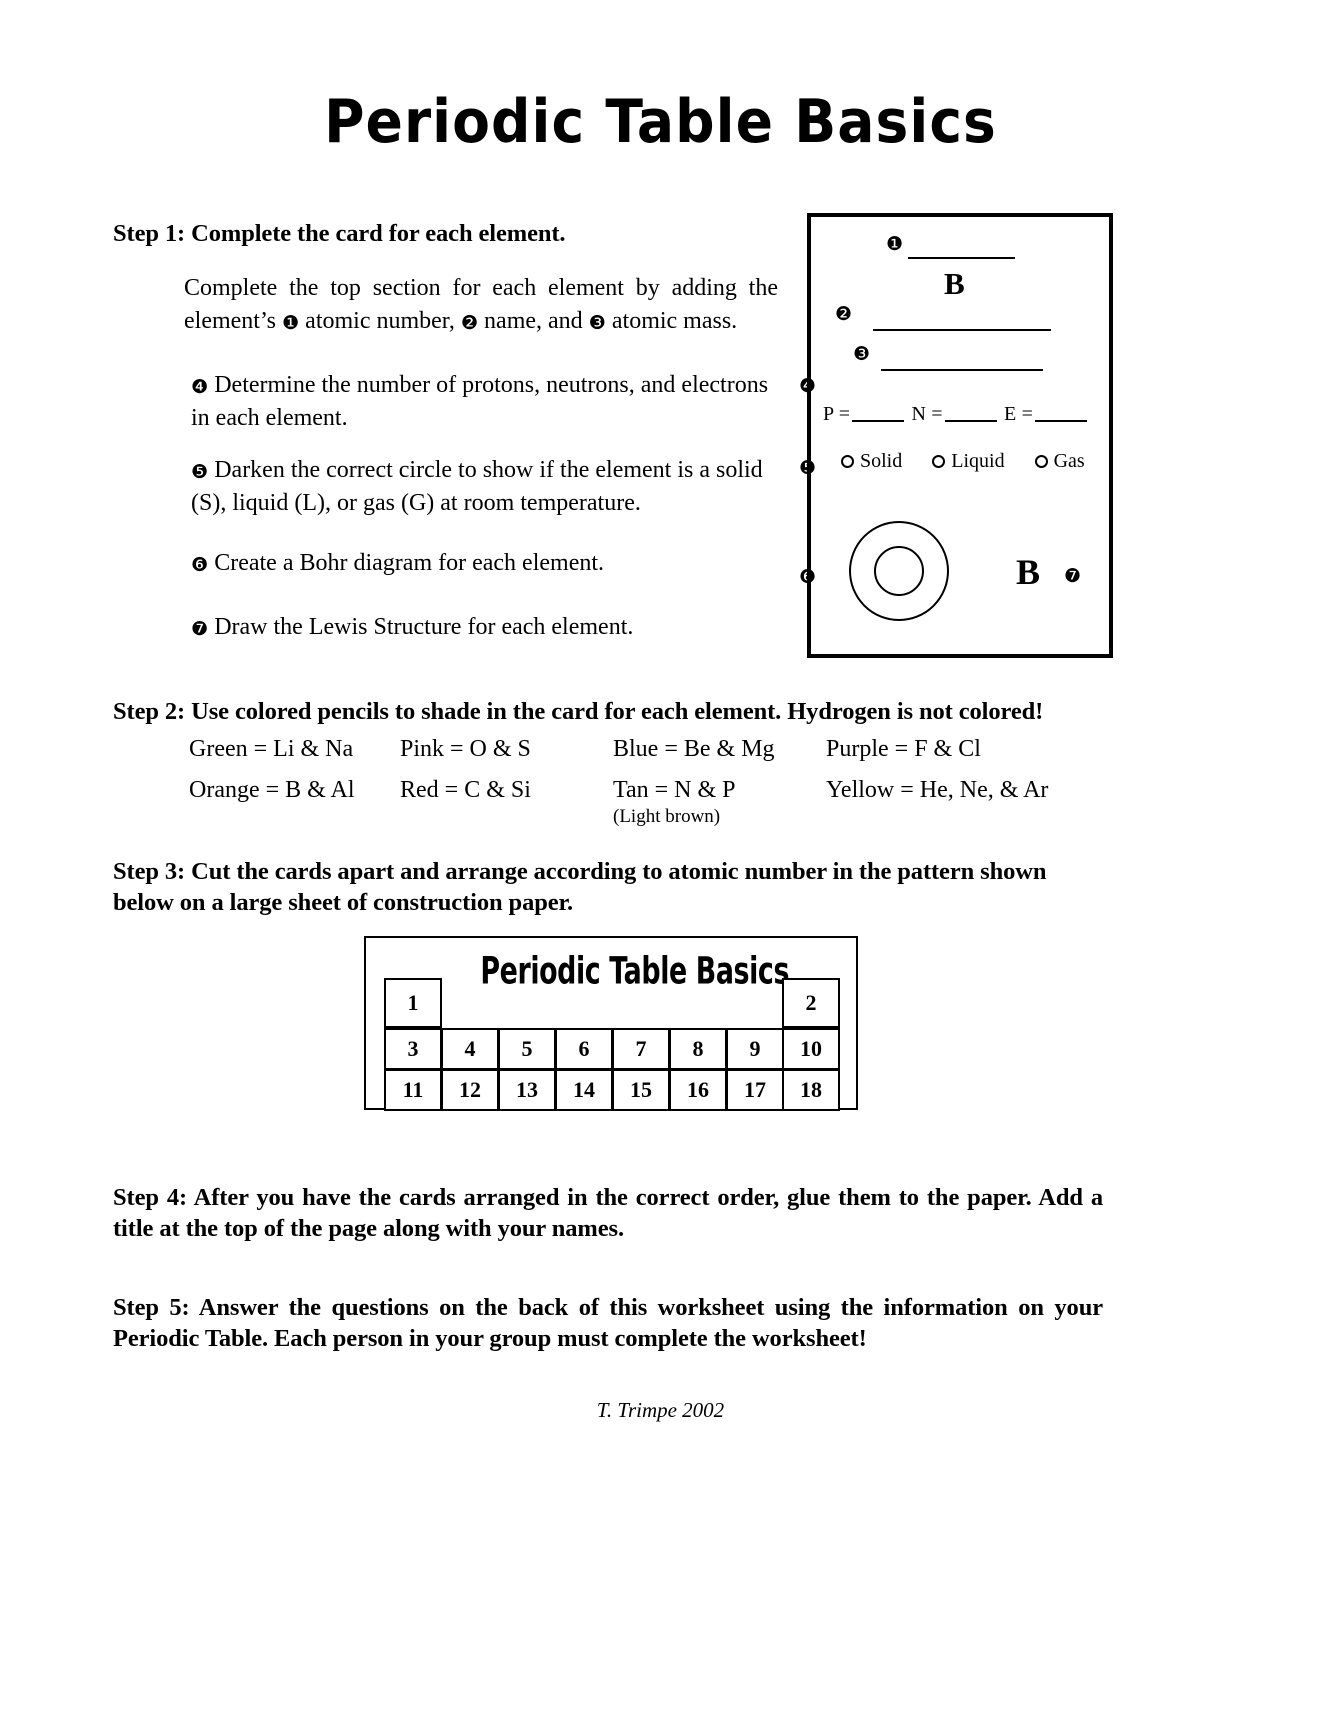 The image size is (1321, 1710). What do you see at coordinates (881, 461) in the screenshot?
I see `solid-label: Solid` at bounding box center [881, 461].